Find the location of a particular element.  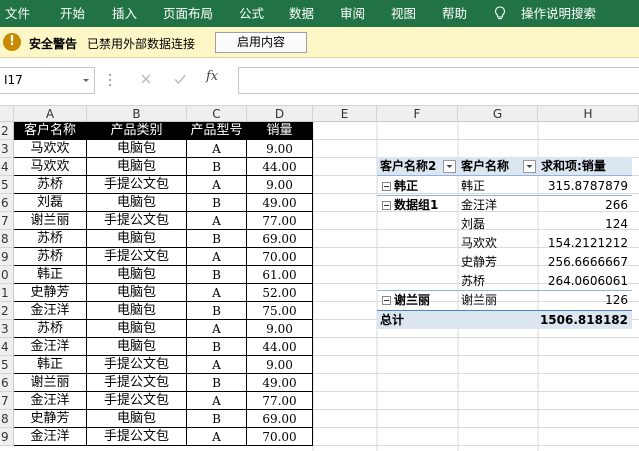

tab-view: 视图 is located at coordinates (403, 13).